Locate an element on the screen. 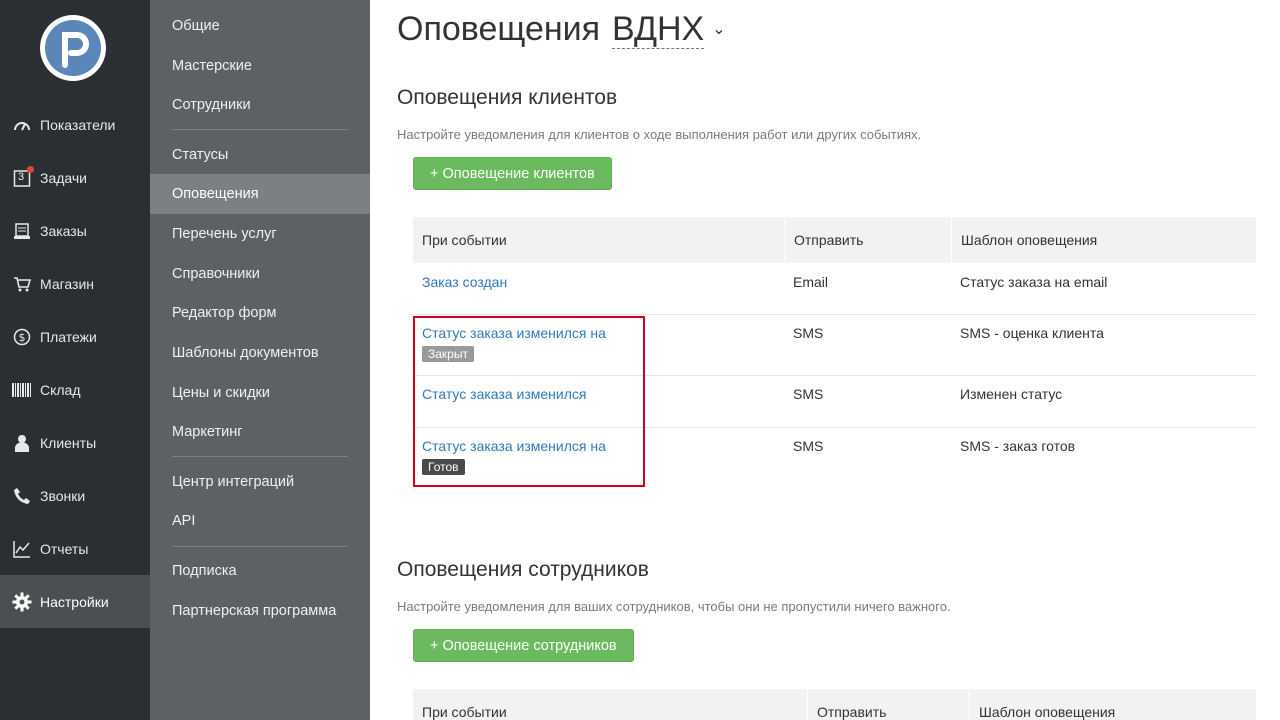 The height and width of the screenshot is (720, 1280). template-name: Статус заказа на email is located at coordinates (1034, 282).